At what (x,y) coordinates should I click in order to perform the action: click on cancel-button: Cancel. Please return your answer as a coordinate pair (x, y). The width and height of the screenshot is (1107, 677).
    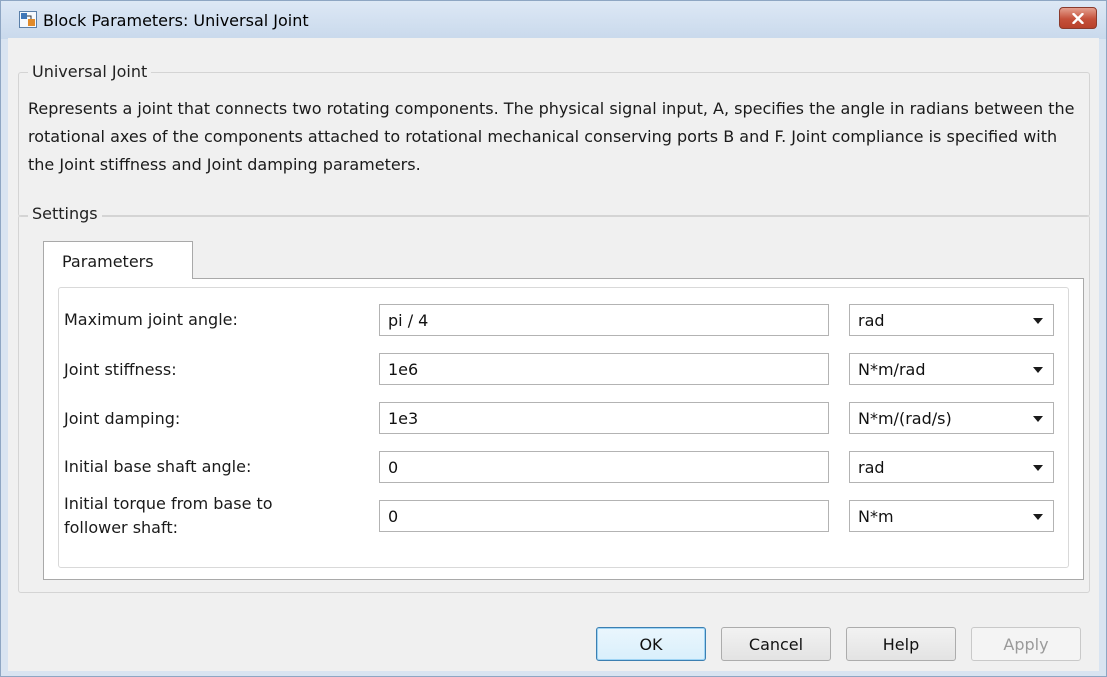
    Looking at the image, I should click on (776, 644).